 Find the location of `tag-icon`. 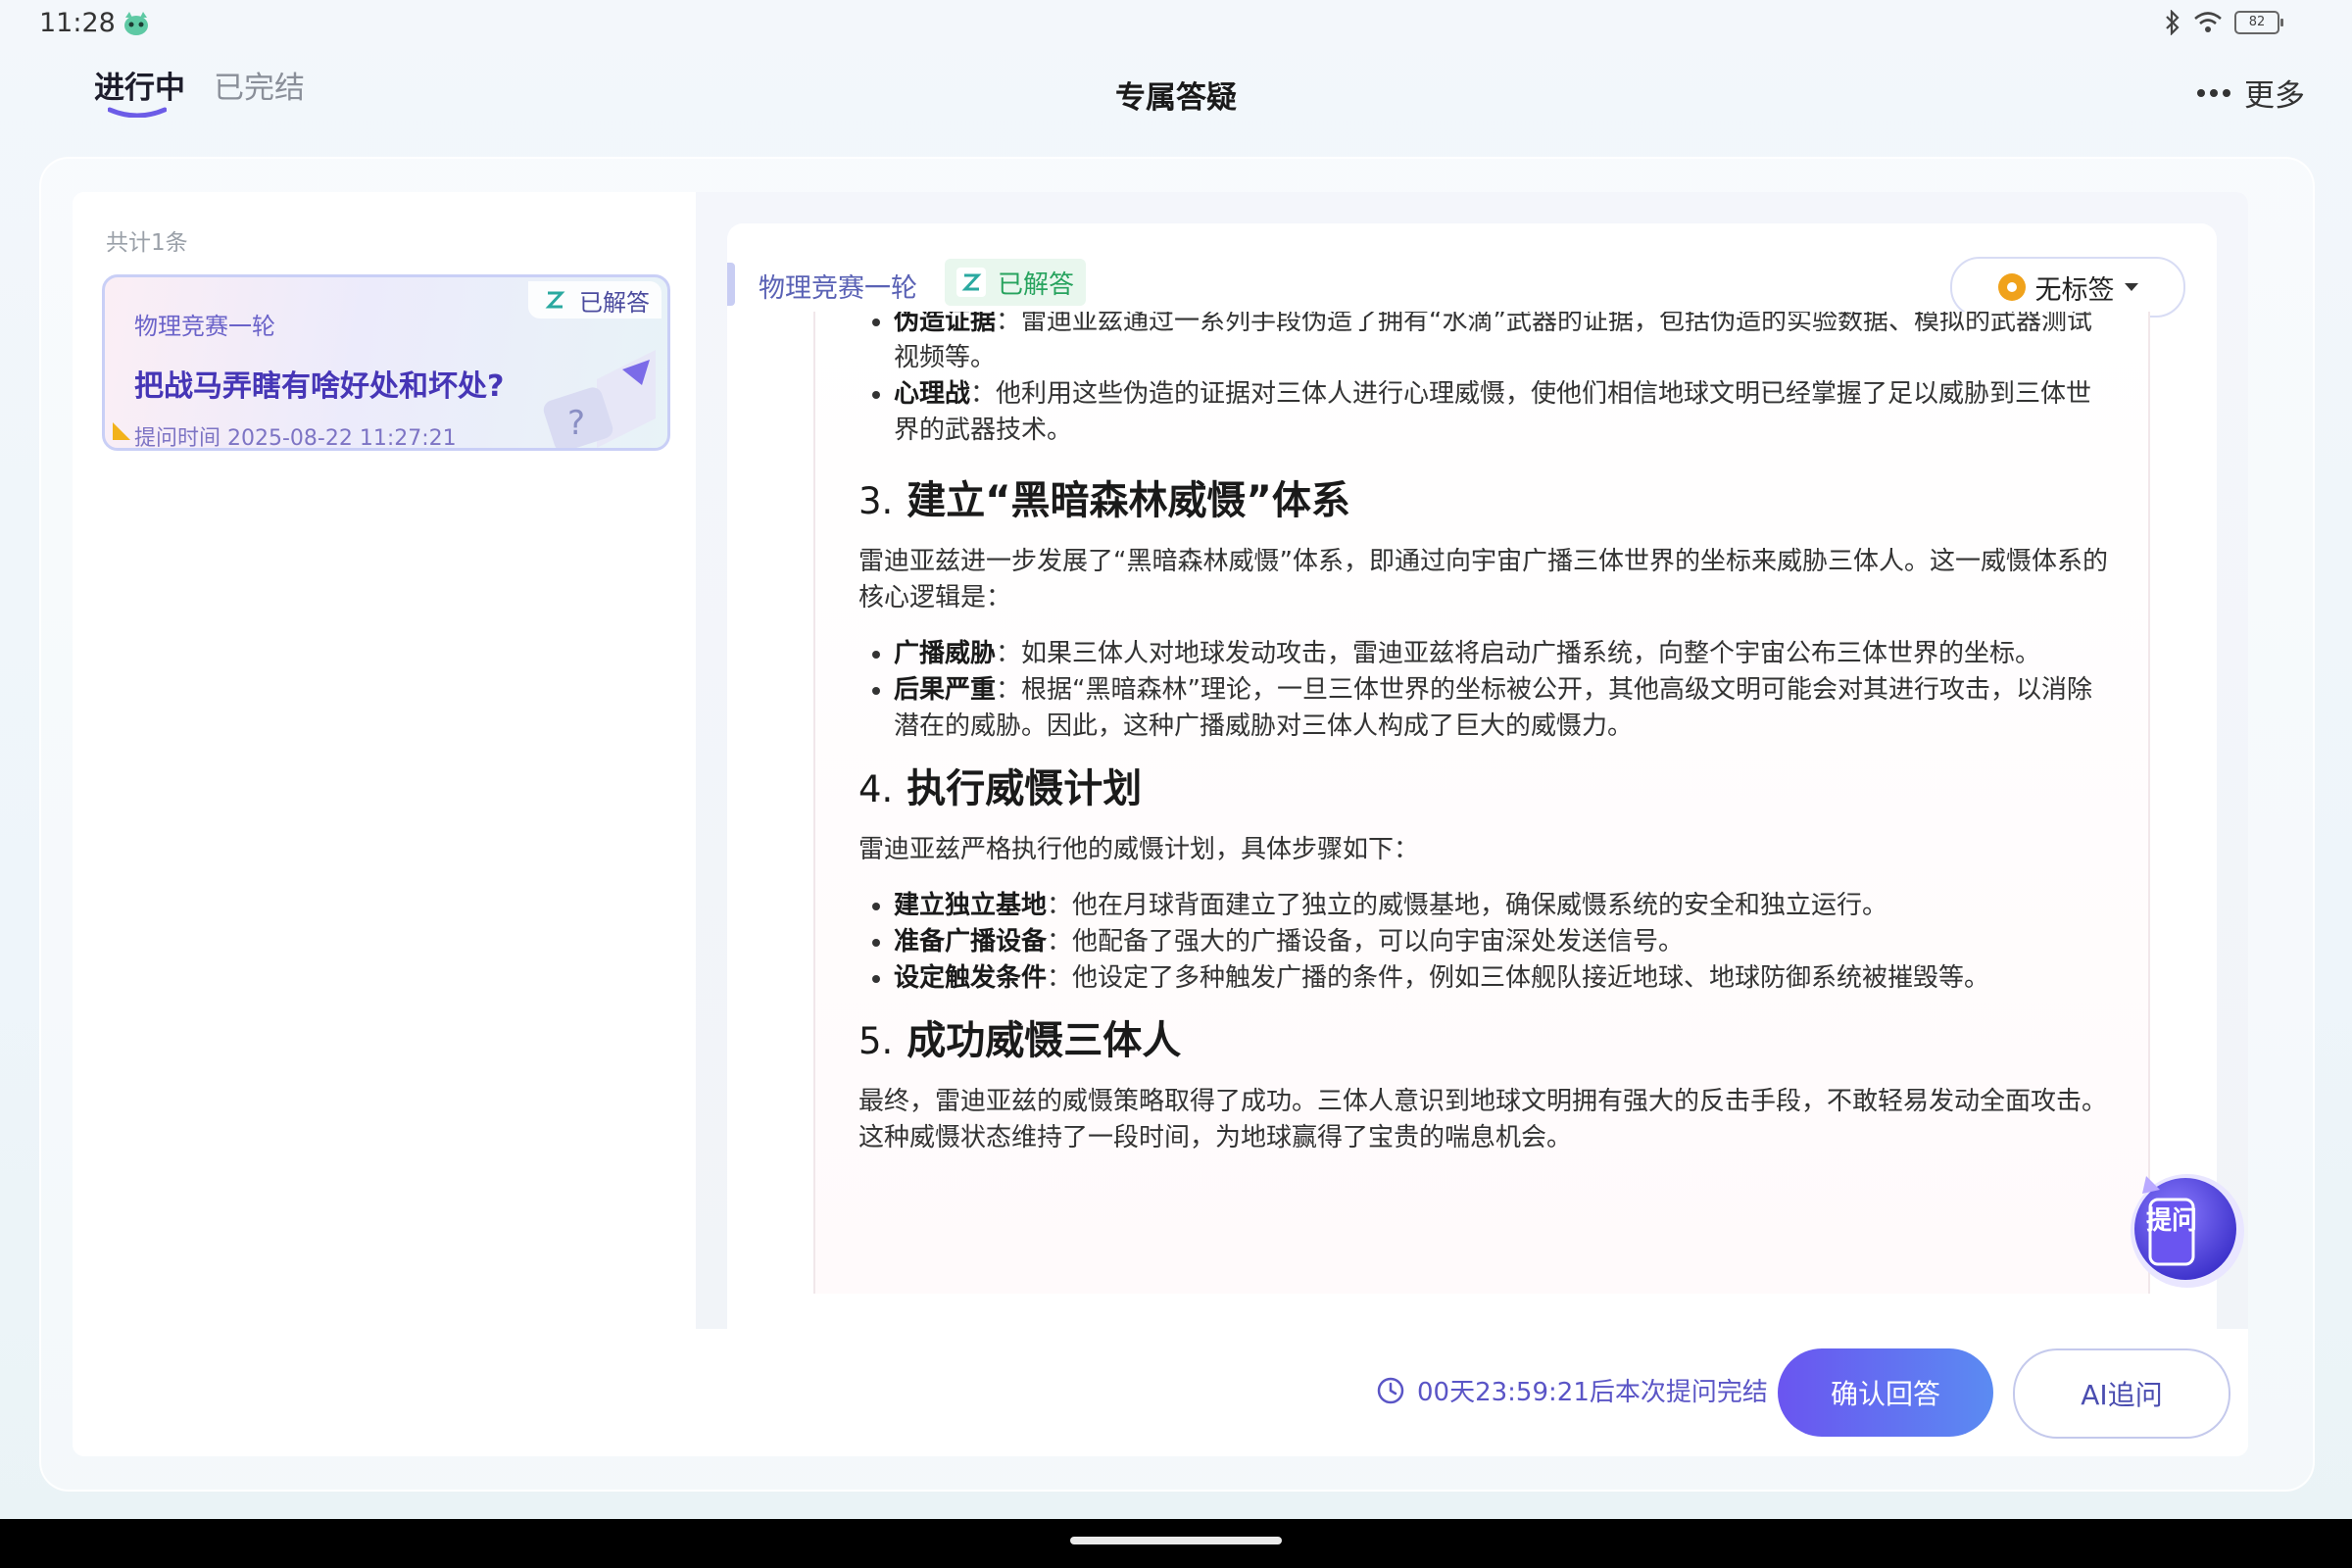

tag-icon is located at coordinates (2011, 287).